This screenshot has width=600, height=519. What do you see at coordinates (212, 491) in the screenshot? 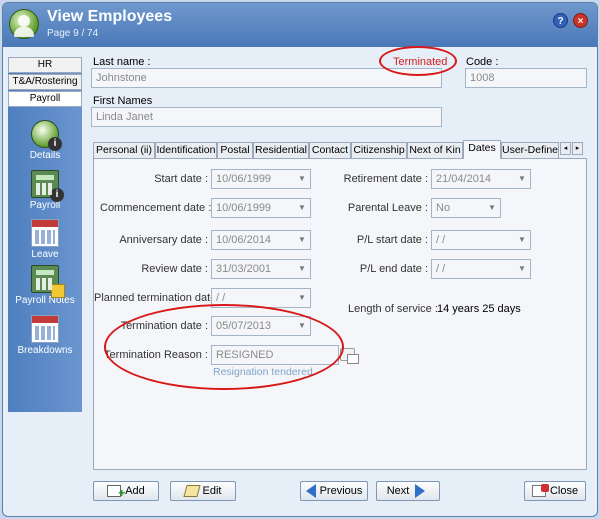
I see `edit-button-label: Edit` at bounding box center [212, 491].